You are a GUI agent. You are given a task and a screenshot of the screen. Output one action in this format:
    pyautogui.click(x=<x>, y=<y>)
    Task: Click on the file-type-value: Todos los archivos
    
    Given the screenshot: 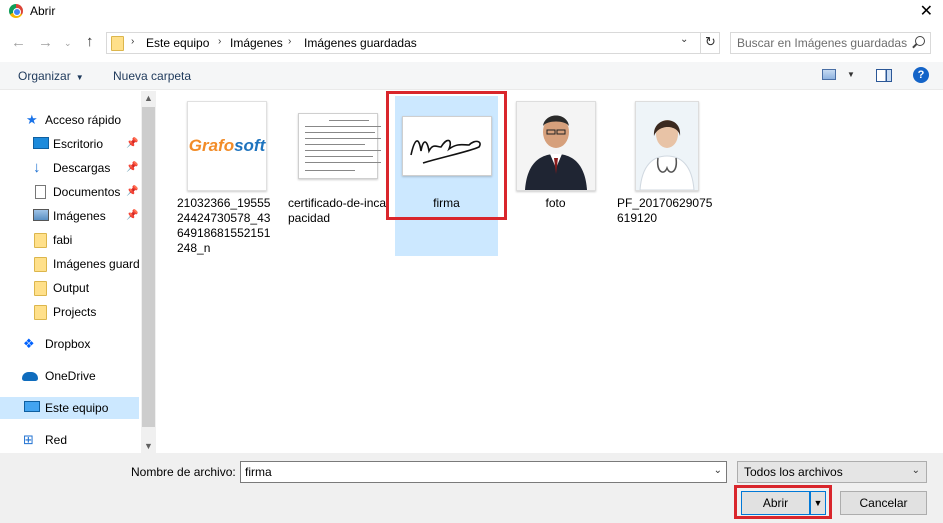 What is the action you would take?
    pyautogui.click(x=793, y=472)
    